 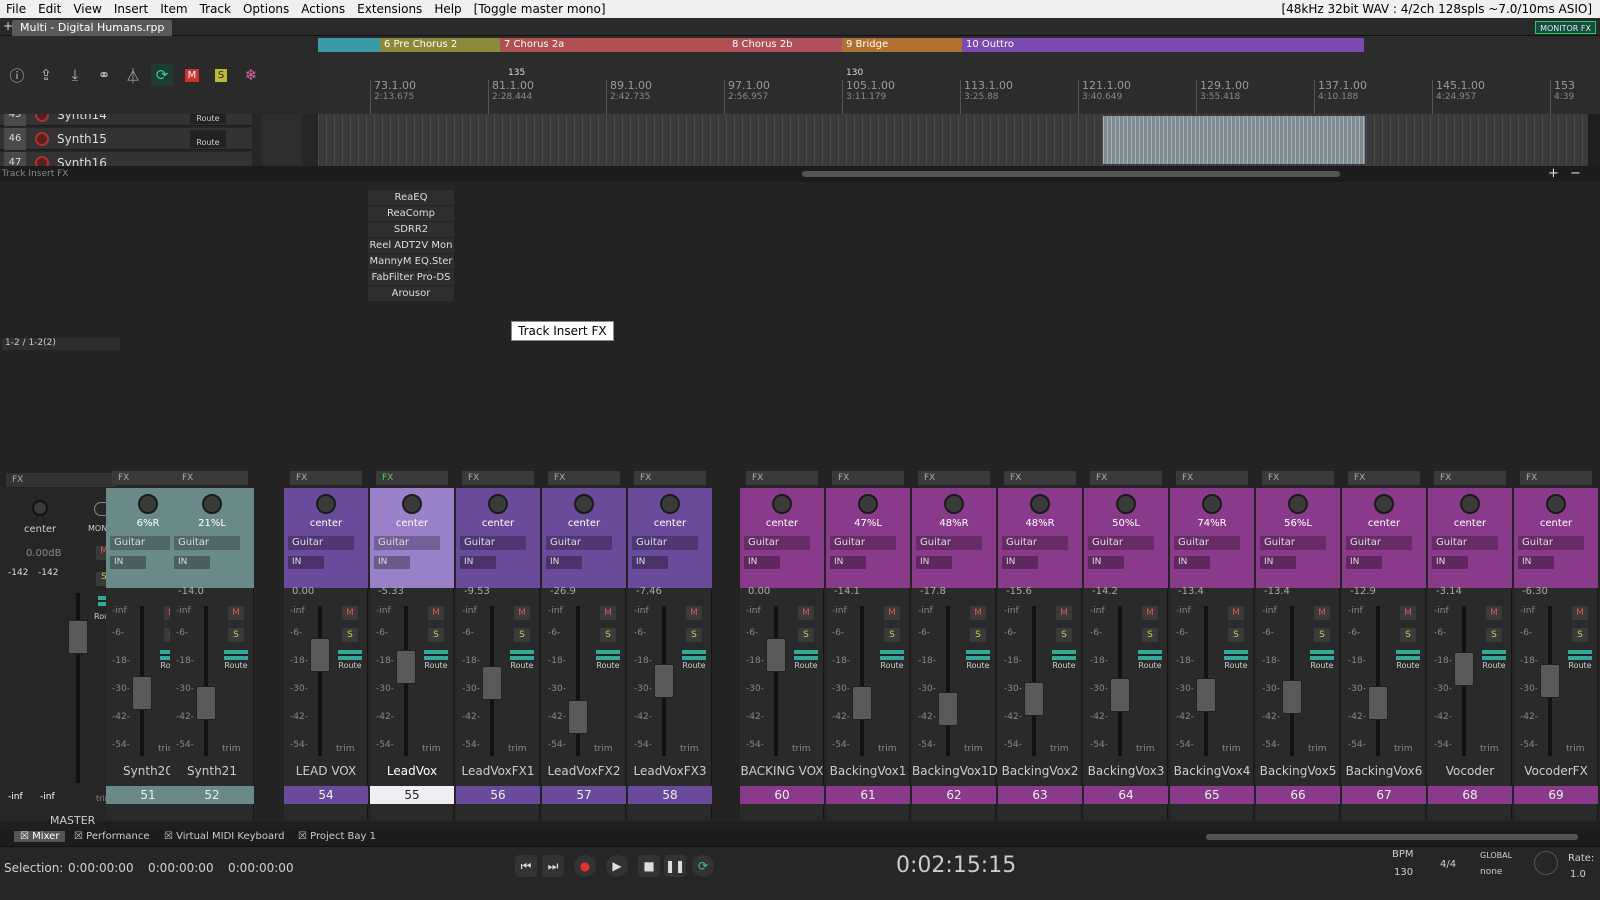 I want to click on record-arm-icon, so click(x=42, y=161).